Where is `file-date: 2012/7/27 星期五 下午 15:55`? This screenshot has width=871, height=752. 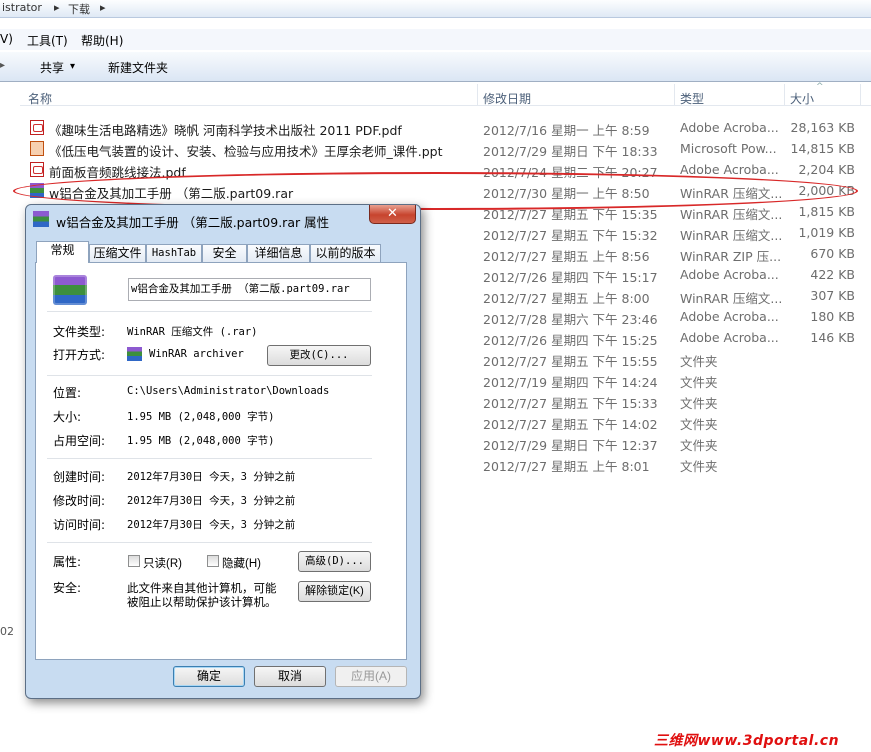 file-date: 2012/7/27 星期五 下午 15:55 is located at coordinates (570, 361).